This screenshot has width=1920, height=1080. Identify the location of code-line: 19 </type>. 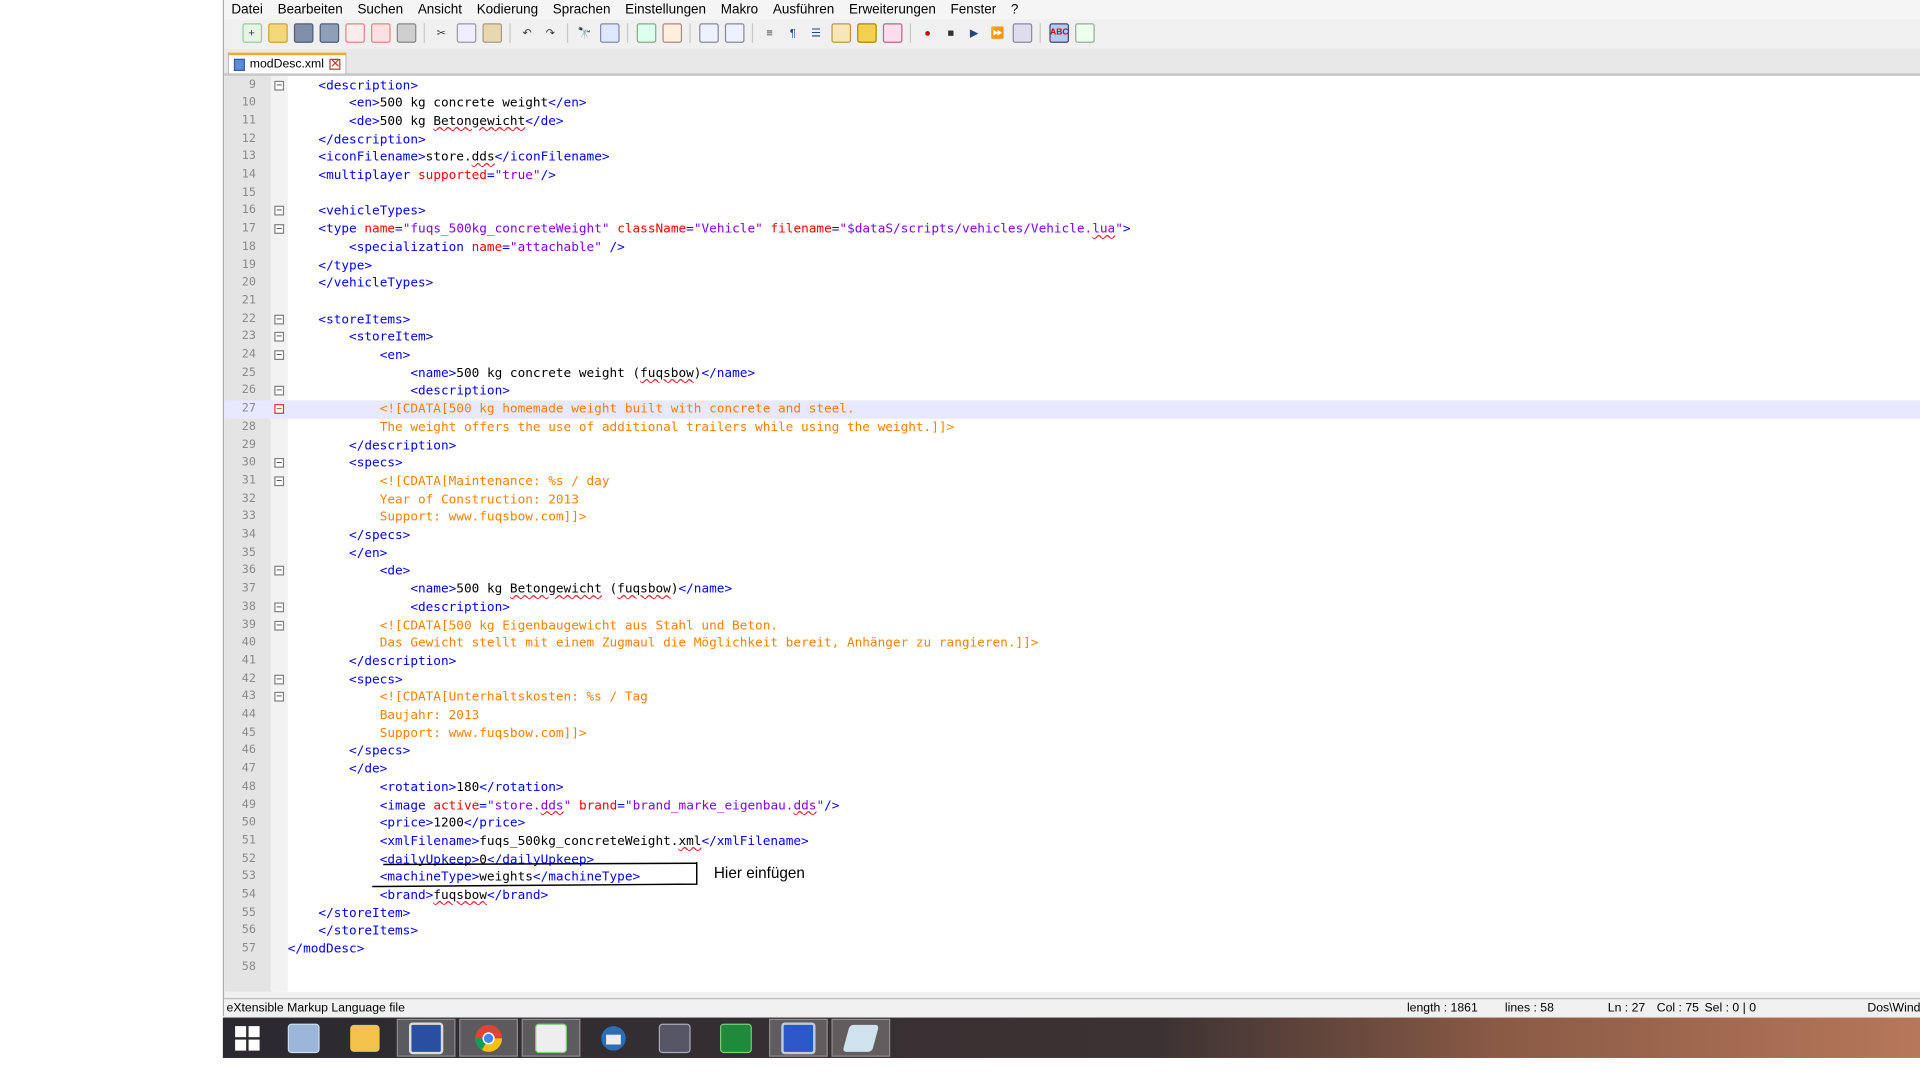
(1072, 266).